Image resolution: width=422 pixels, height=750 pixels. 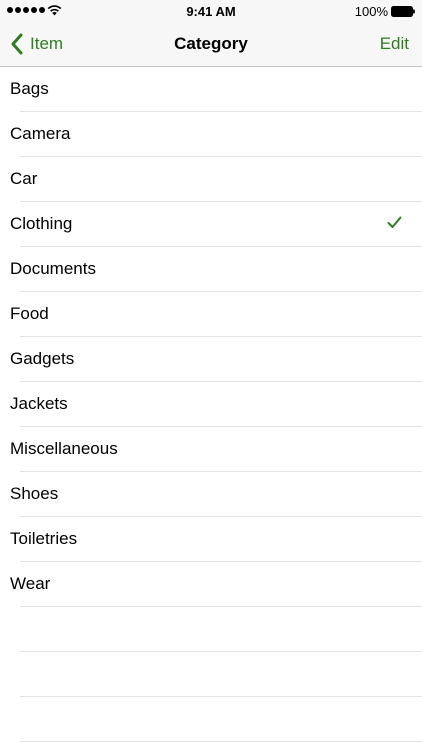 I want to click on category-label: Bags, so click(x=29, y=88).